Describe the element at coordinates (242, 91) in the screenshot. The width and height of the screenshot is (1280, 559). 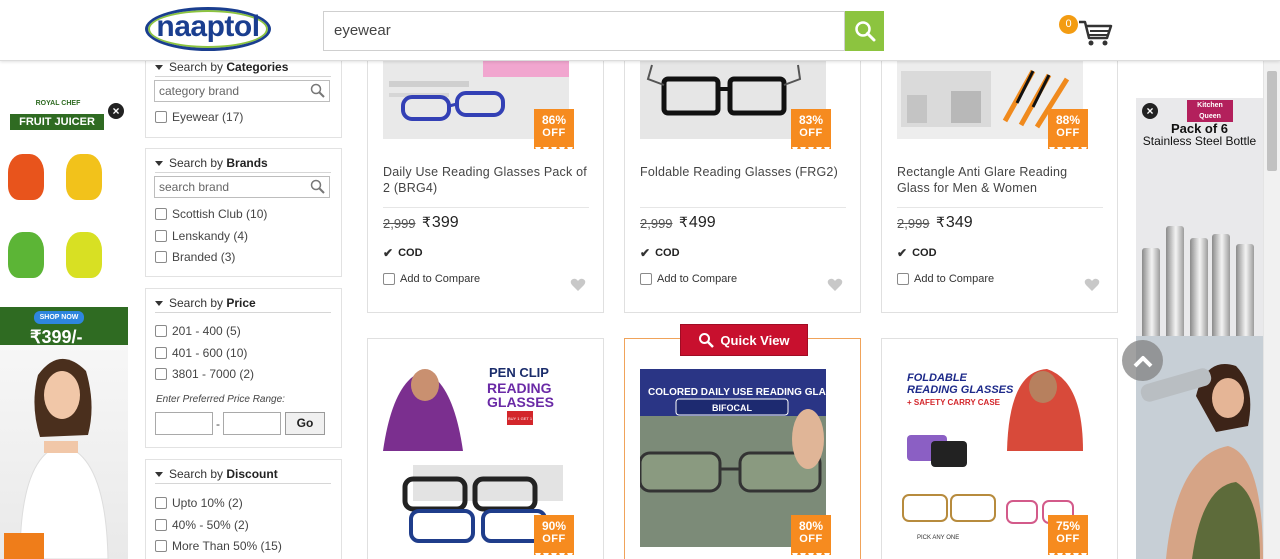
I see `category-search-input: category brand` at that location.